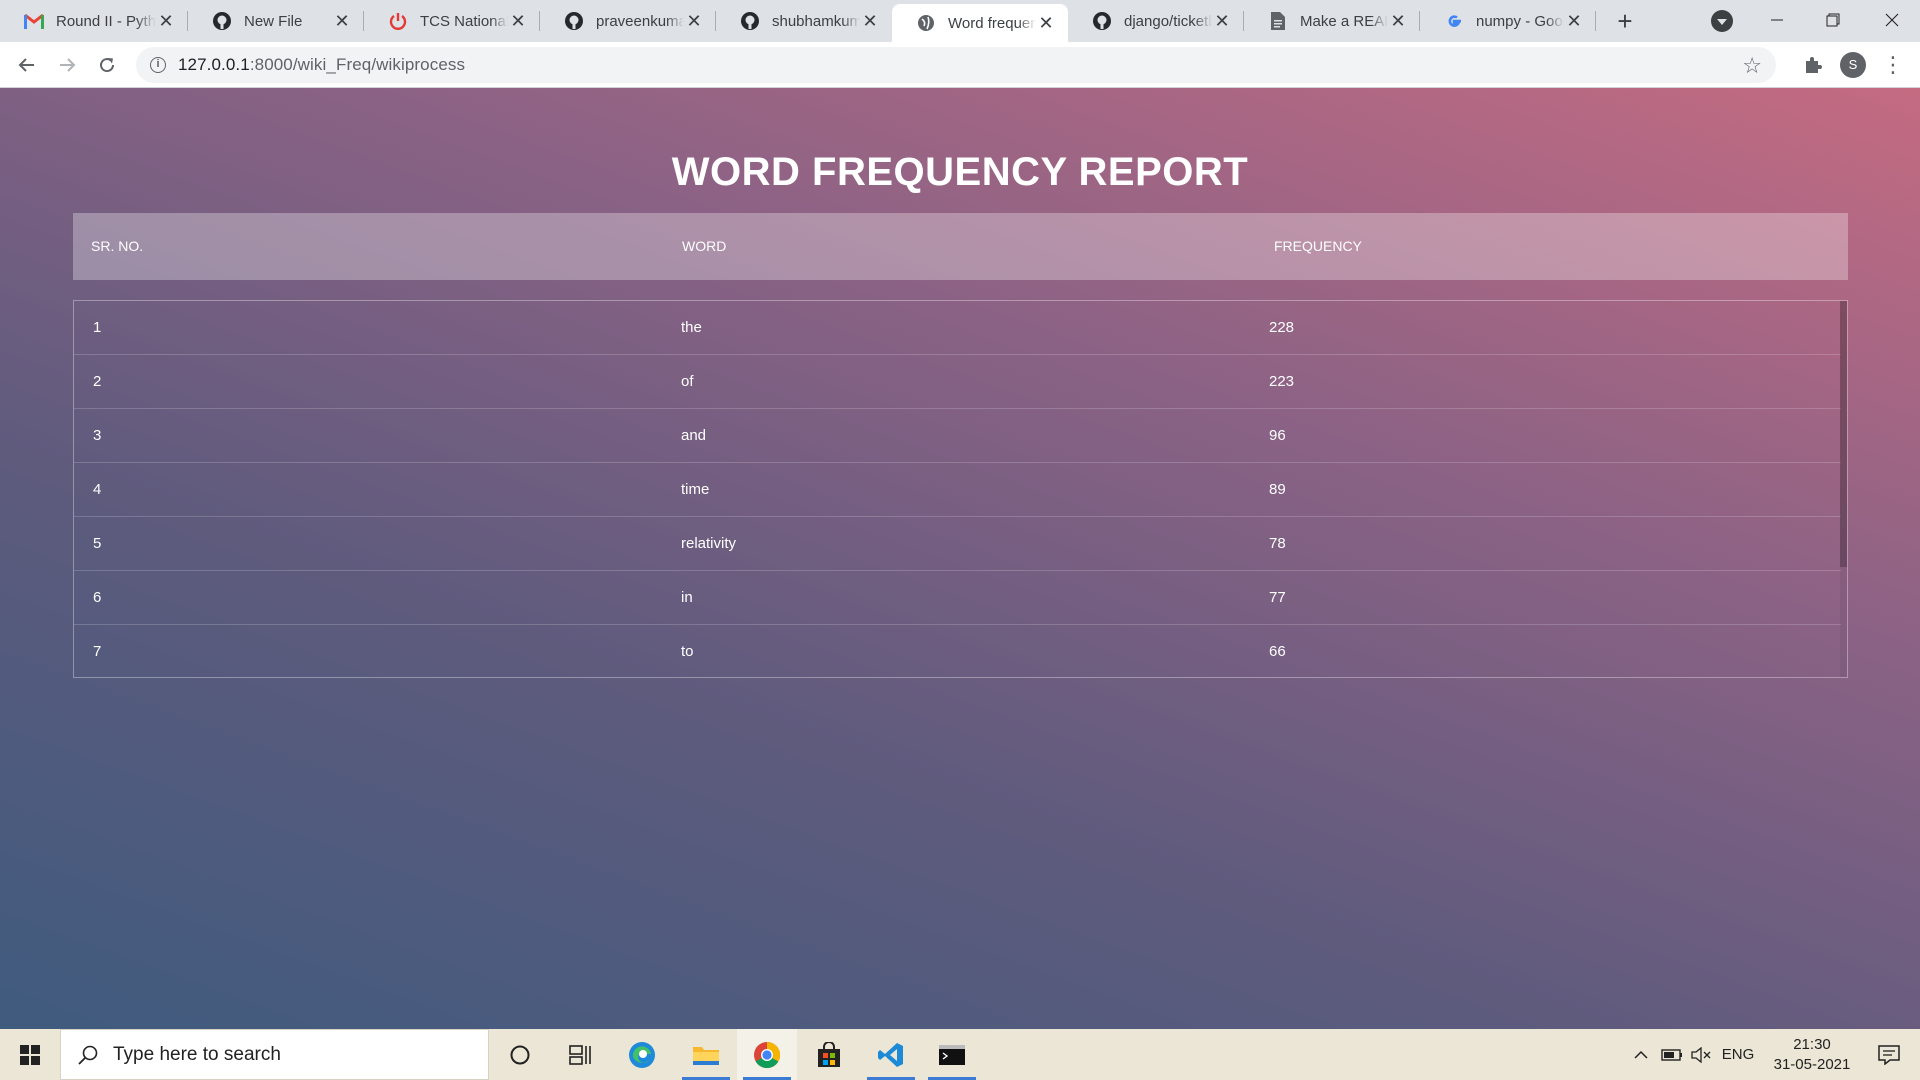 The width and height of the screenshot is (1920, 1080). I want to click on notification-icon, so click(1889, 1054).